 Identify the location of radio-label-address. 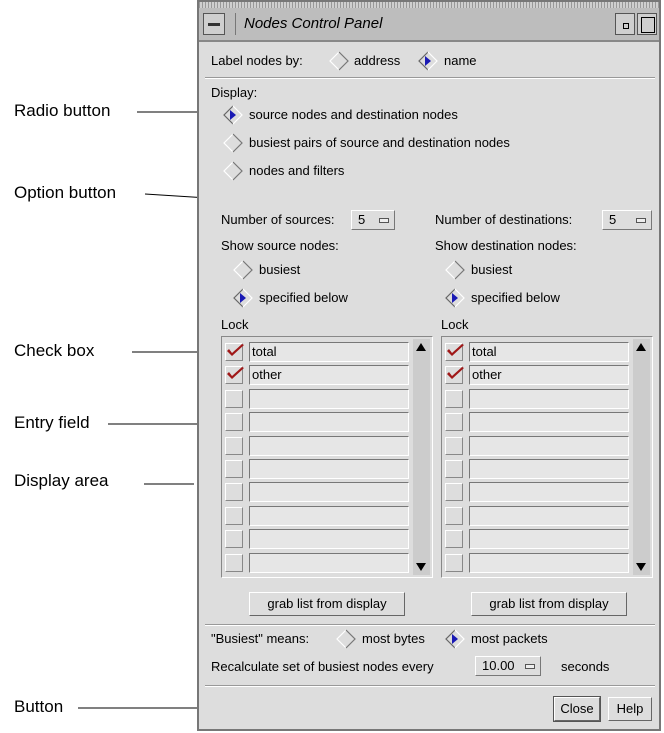
(339, 61).